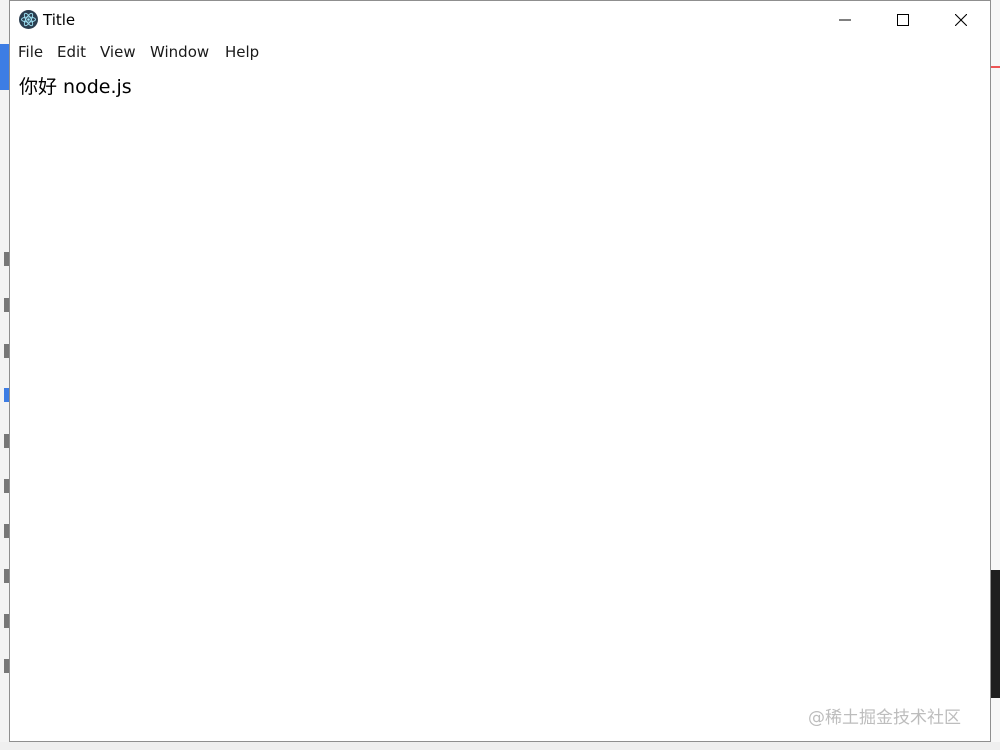 This screenshot has width=1000, height=750. I want to click on background-right-edge, so click(995, 375).